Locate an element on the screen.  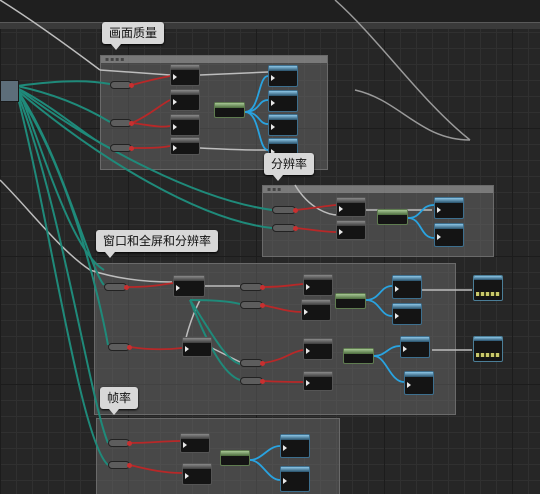
comment-label-framerate: 帧率 is located at coordinates (119, 401).